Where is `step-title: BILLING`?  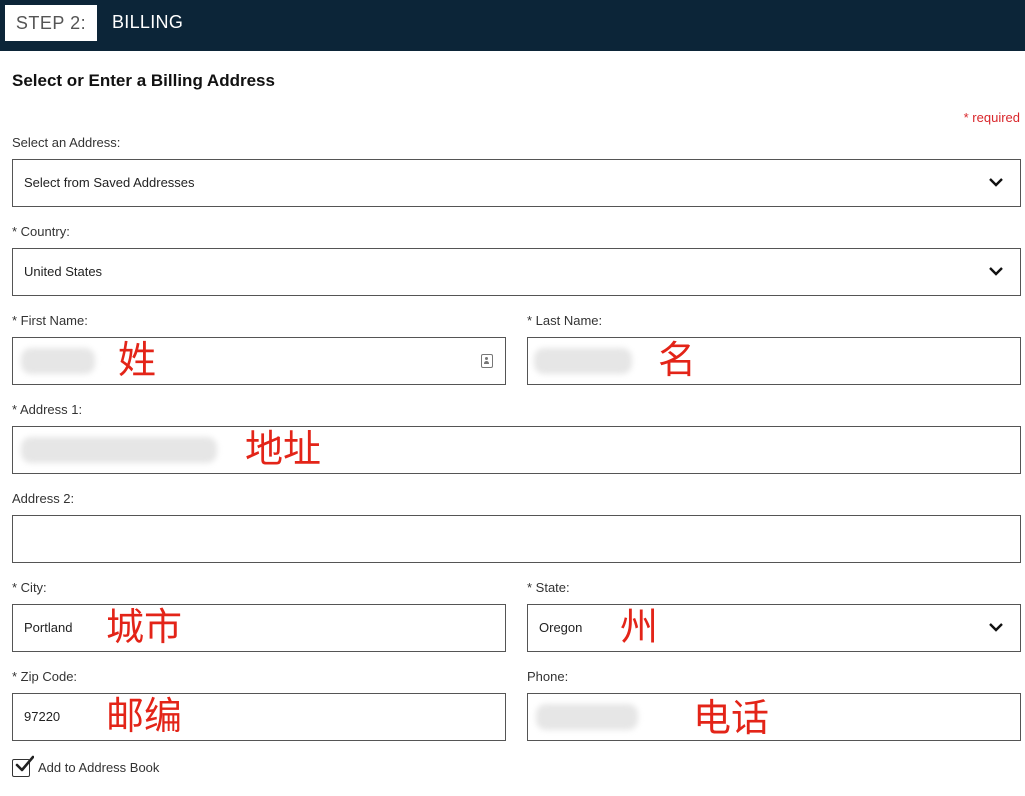 step-title: BILLING is located at coordinates (148, 22).